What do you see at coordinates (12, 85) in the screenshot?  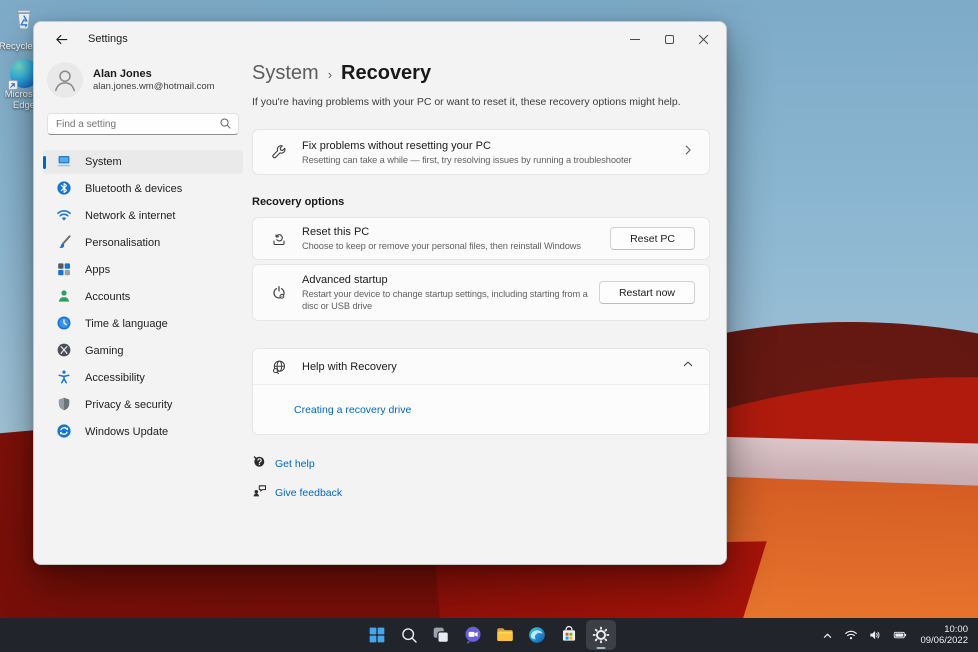 I see `shortcut-arrow-icon` at bounding box center [12, 85].